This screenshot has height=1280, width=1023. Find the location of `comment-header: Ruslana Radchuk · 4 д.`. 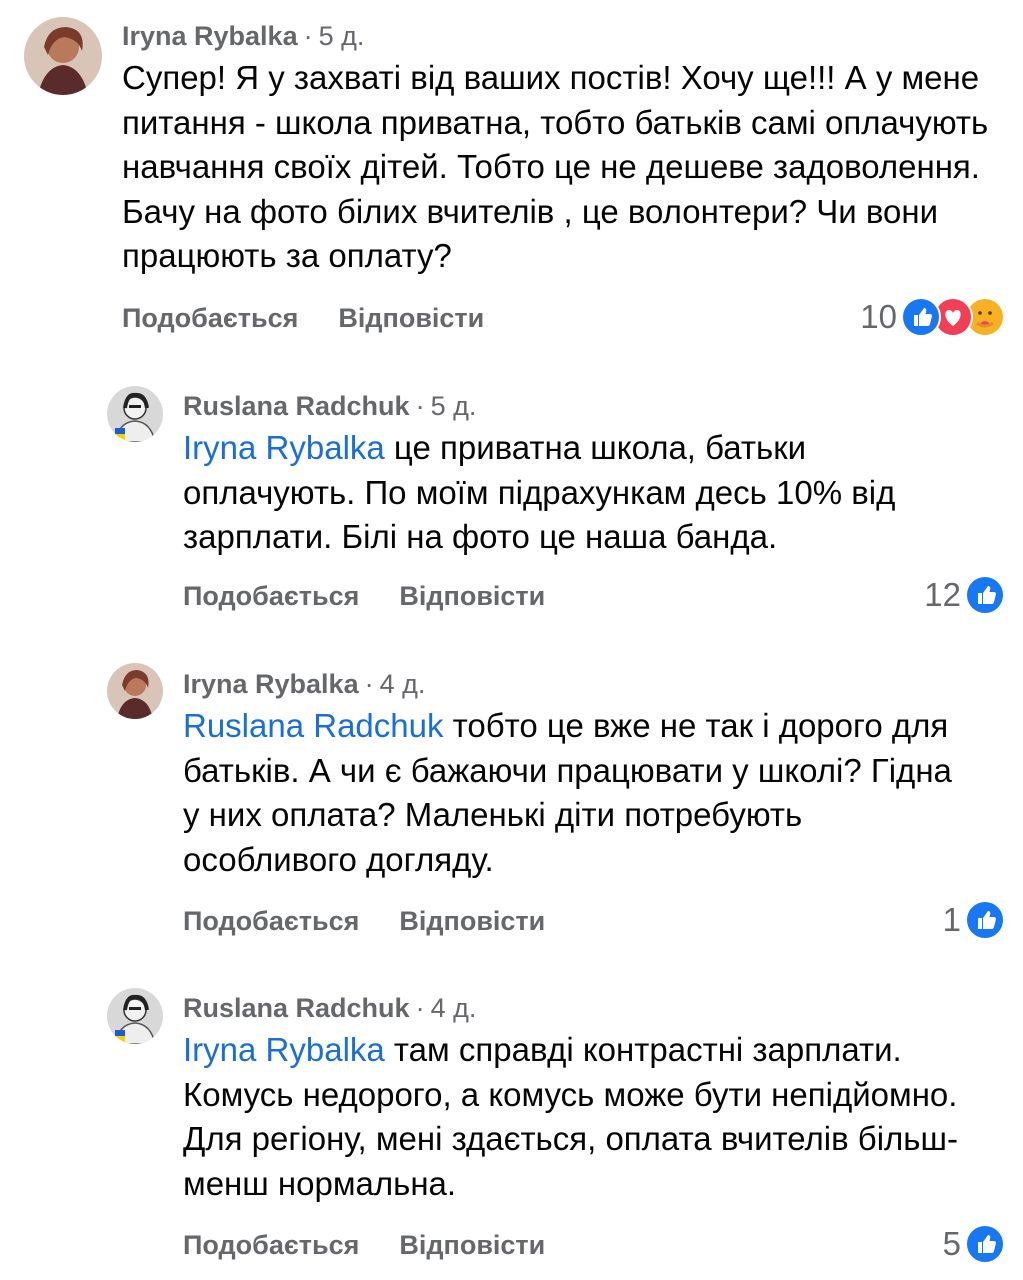

comment-header: Ruslana Radchuk · 4 д. is located at coordinates (329, 1008).